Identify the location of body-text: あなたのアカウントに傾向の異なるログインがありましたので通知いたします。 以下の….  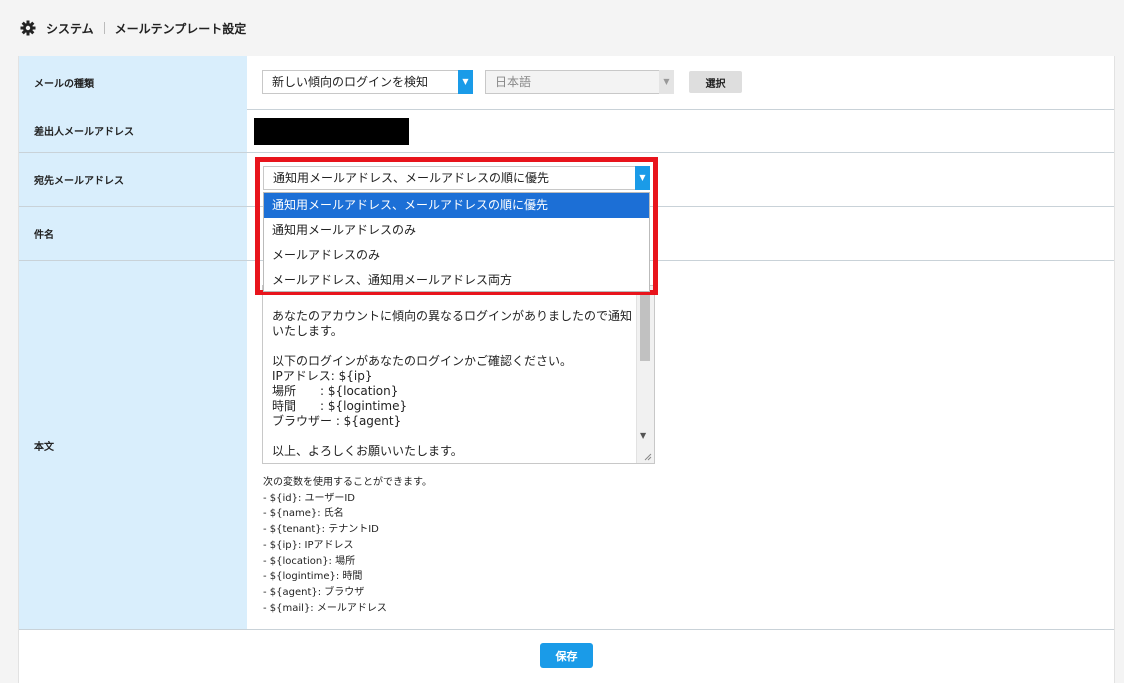
(452, 383).